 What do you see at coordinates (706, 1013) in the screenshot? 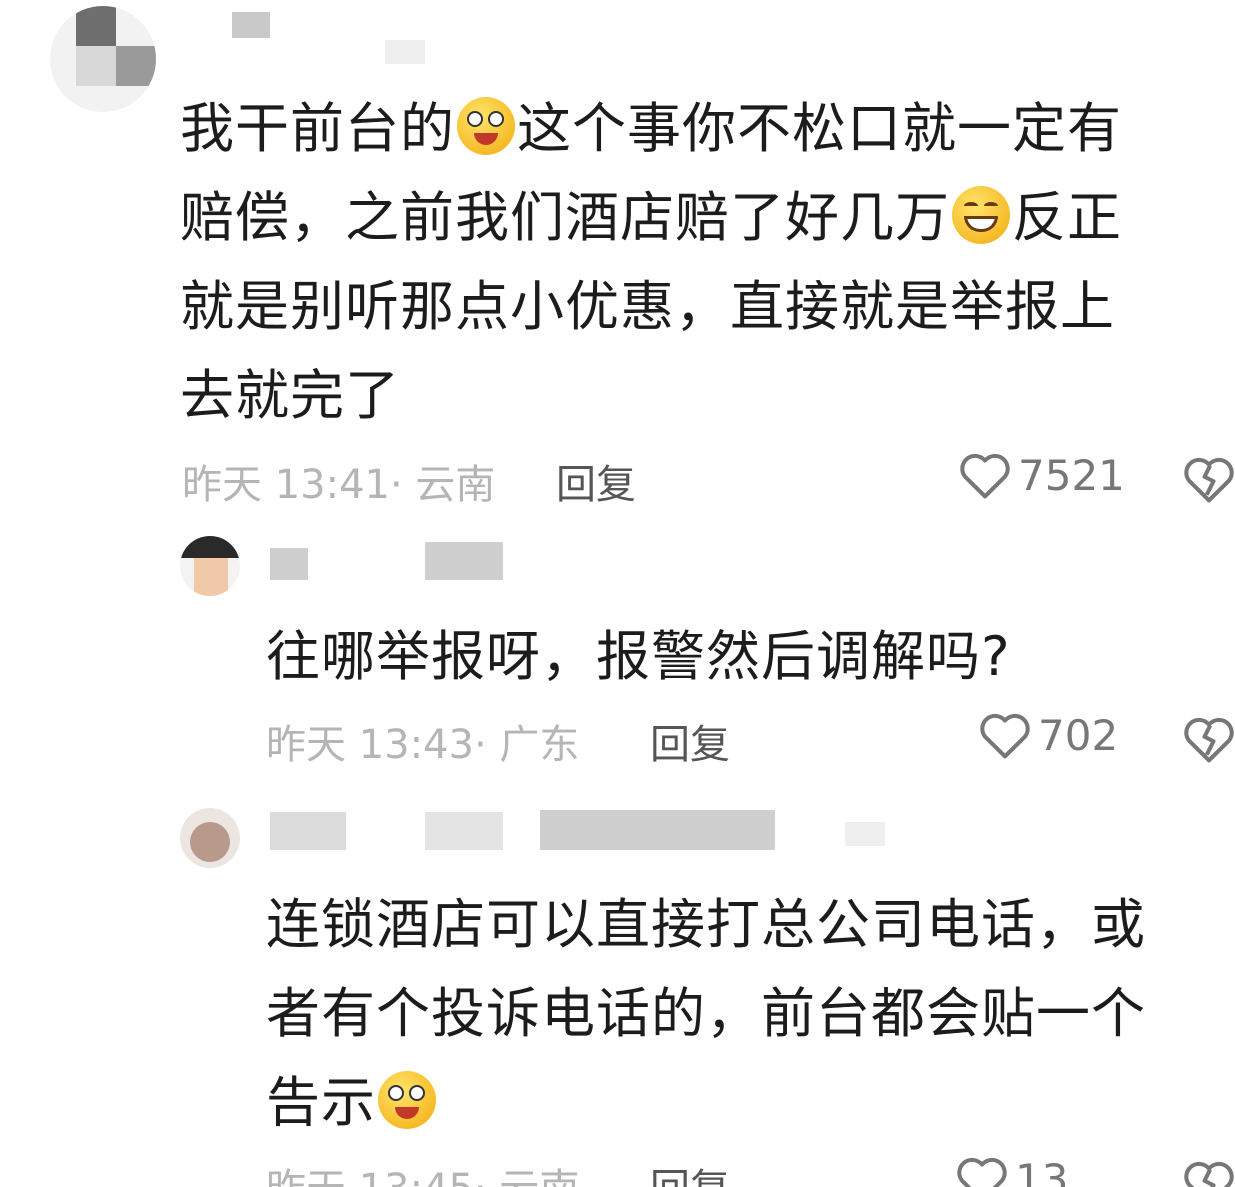
I see `comment-text: 连锁酒店可以直接打总公司电话，或 者有个投诉电话的，前台都会贴一个 告示` at bounding box center [706, 1013].